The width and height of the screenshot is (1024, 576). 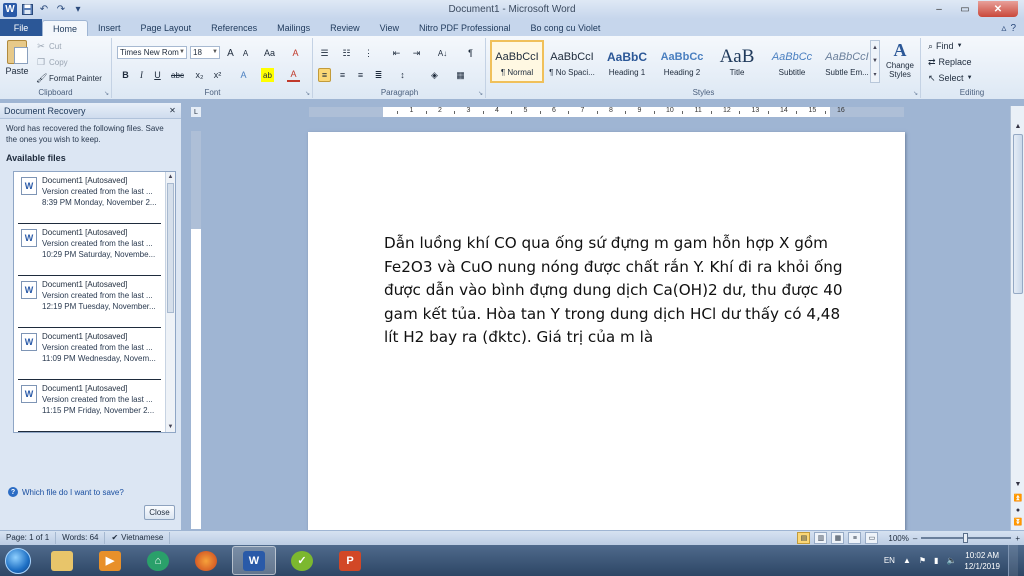 What do you see at coordinates (254, 560) in the screenshot?
I see `taskbar-word: W` at bounding box center [254, 560].